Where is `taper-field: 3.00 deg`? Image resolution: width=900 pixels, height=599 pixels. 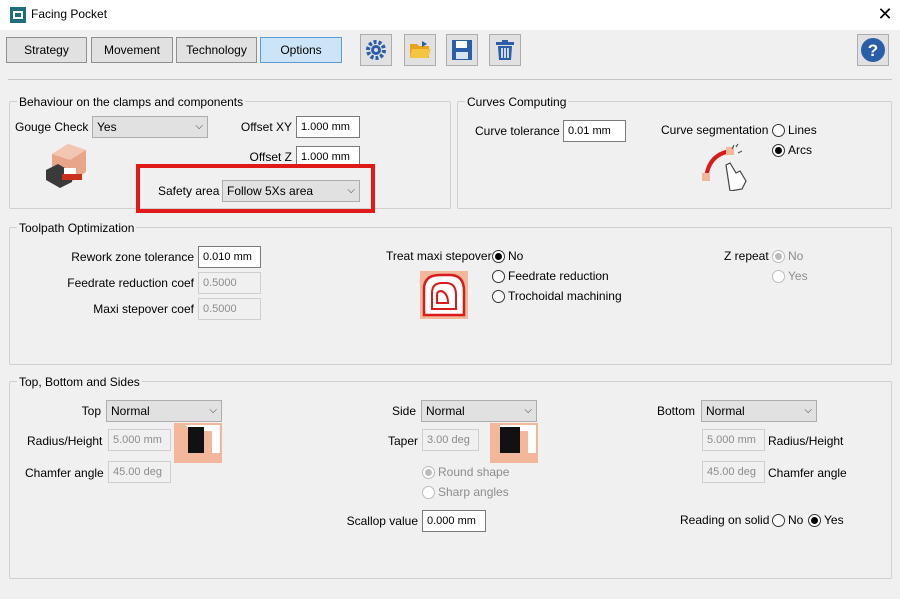 taper-field: 3.00 deg is located at coordinates (450, 440).